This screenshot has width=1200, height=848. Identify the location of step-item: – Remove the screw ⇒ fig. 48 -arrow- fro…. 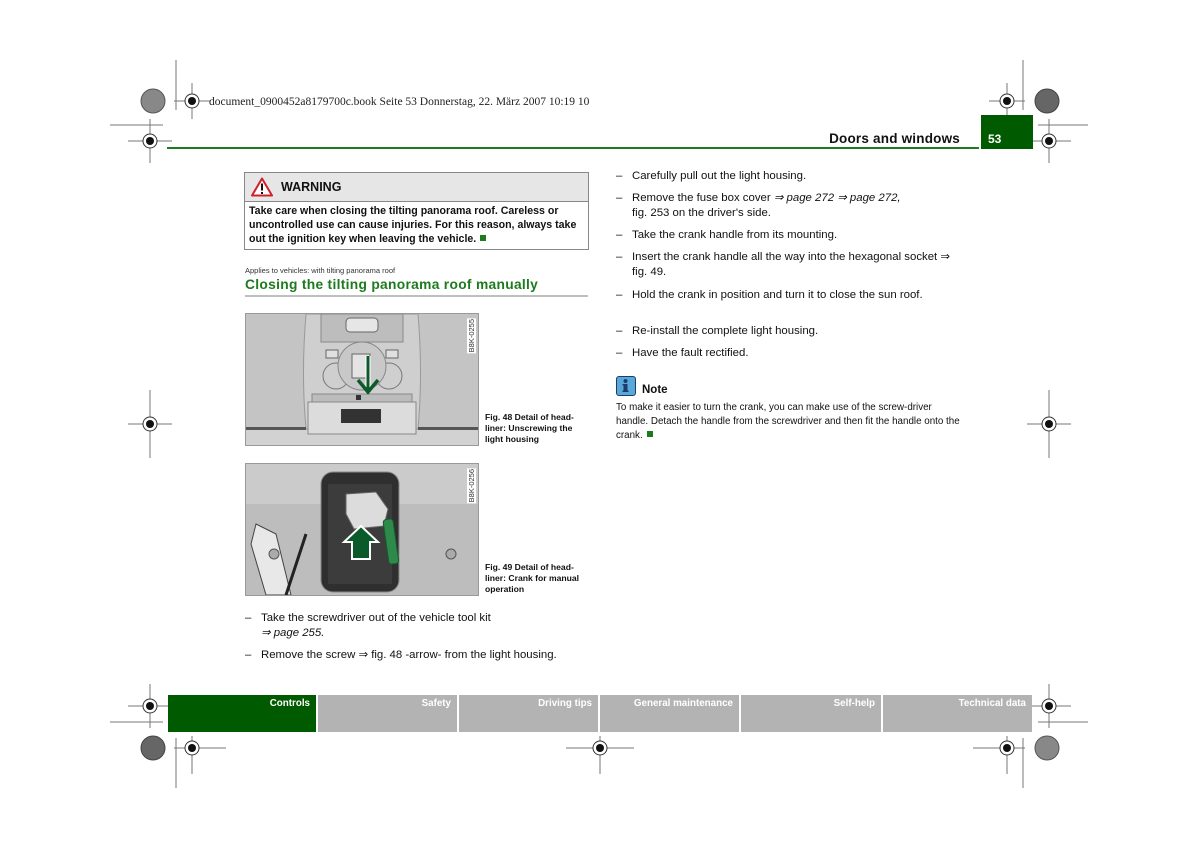
(401, 655).